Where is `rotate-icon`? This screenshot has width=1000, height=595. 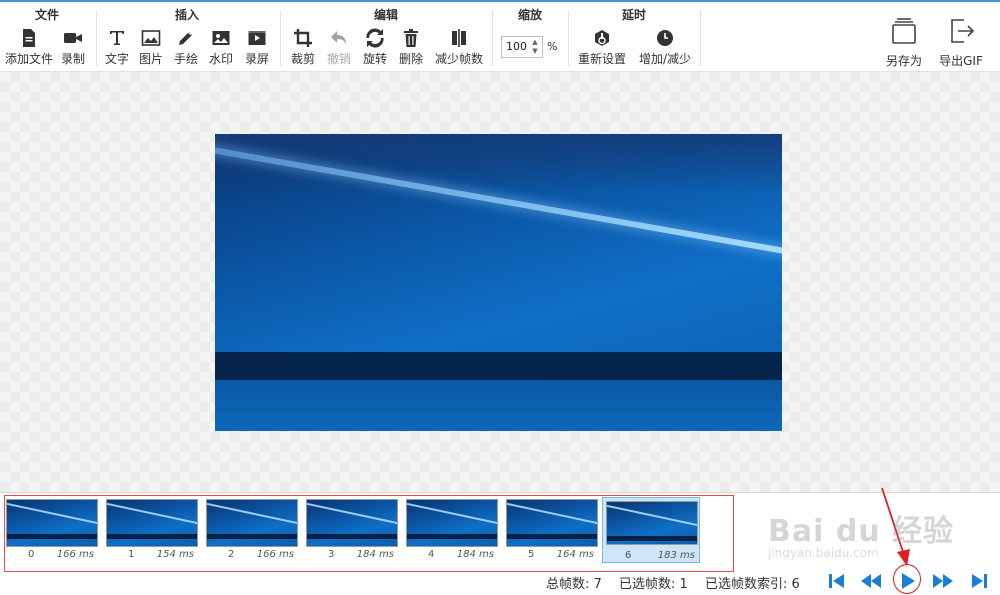 rotate-icon is located at coordinates (375, 38).